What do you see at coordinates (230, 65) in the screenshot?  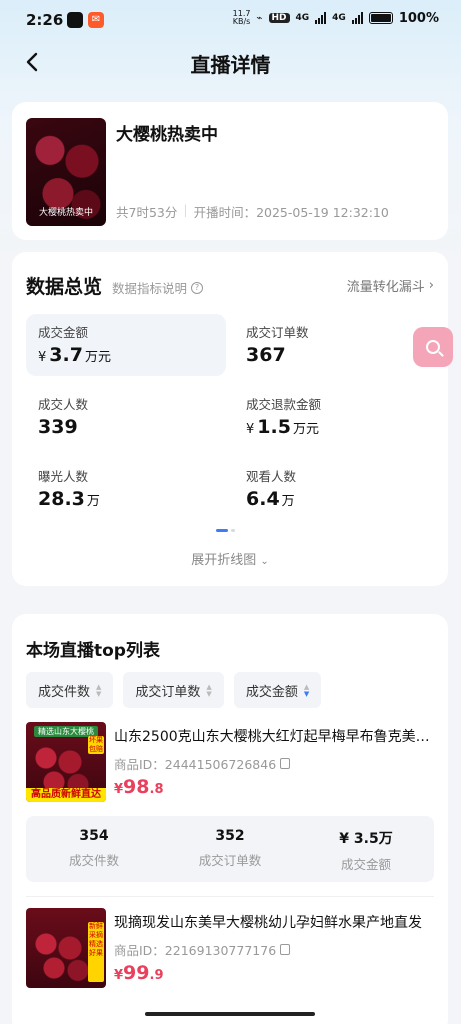 I see `page-title: 直播详情` at bounding box center [230, 65].